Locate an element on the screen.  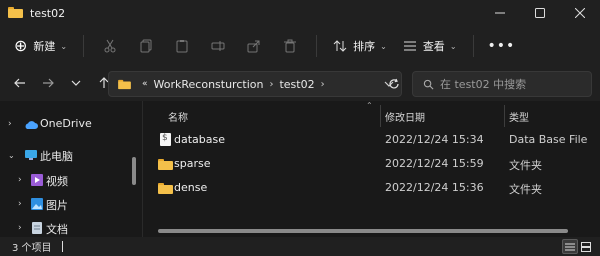
column-header-label: 类型 is located at coordinates (519, 118).